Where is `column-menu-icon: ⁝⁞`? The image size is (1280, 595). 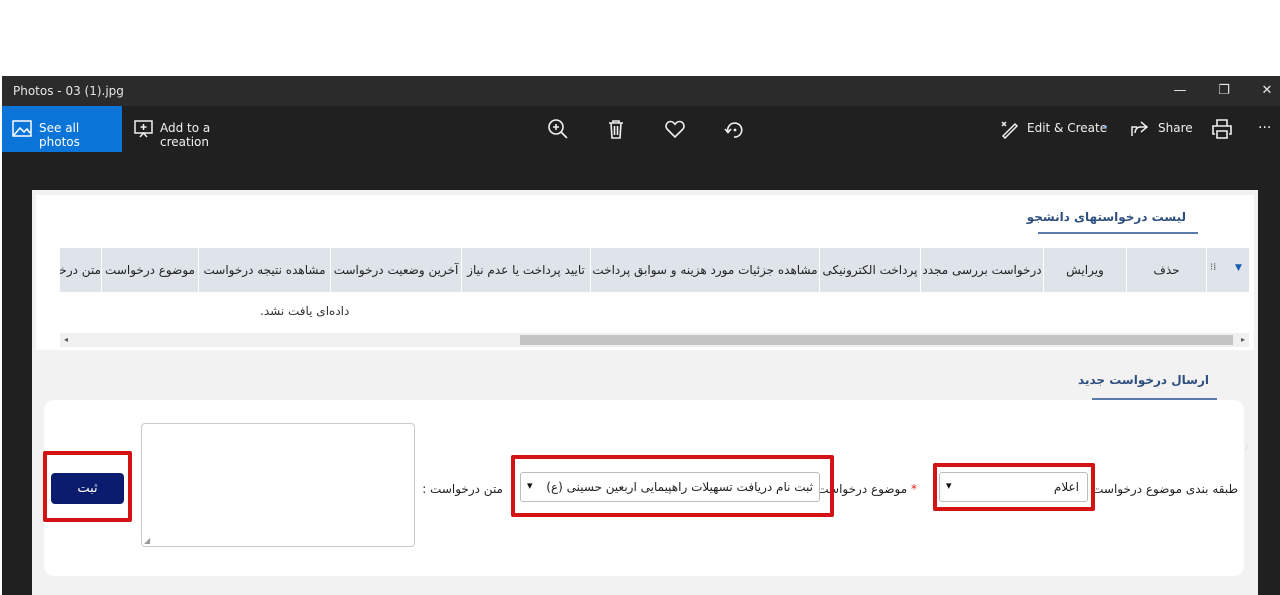 column-menu-icon: ⁝⁞ is located at coordinates (1213, 267).